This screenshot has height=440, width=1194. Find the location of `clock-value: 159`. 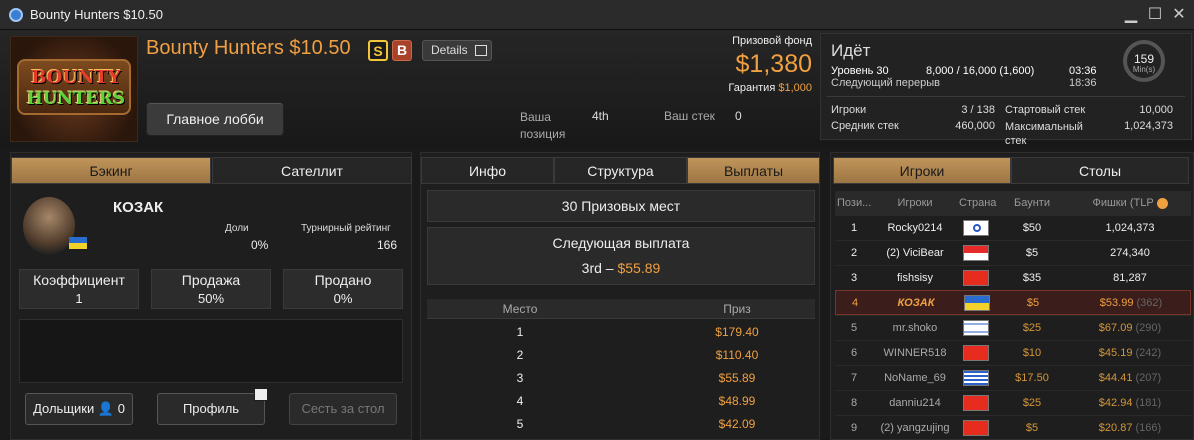

clock-value: 159 is located at coordinates (1144, 59).